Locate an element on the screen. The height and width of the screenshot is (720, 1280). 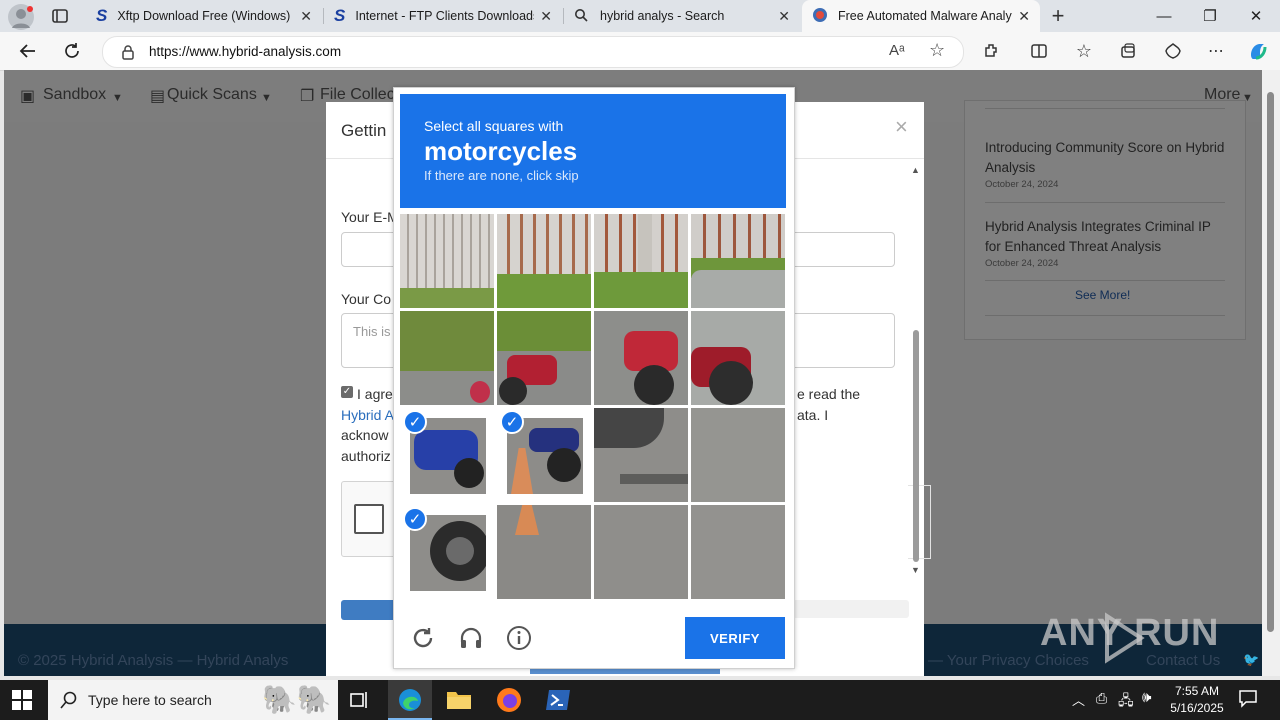
refresh-challenge-icon is located at coordinates (423, 638).